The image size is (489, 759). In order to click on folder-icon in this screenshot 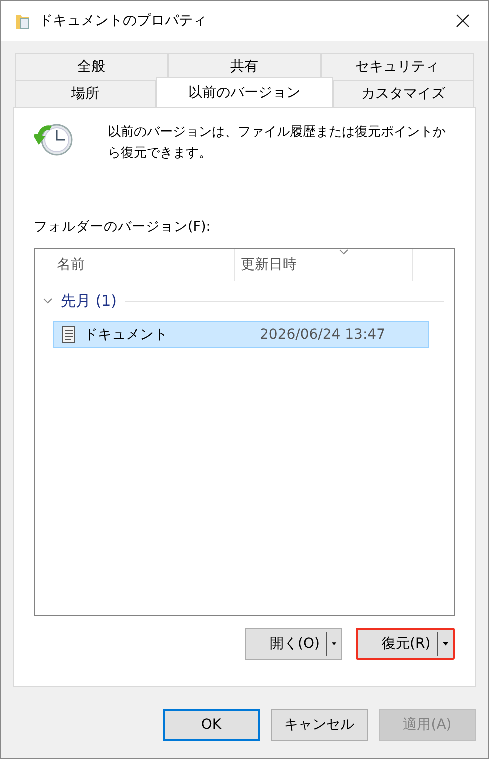, I will do `click(23, 21)`.